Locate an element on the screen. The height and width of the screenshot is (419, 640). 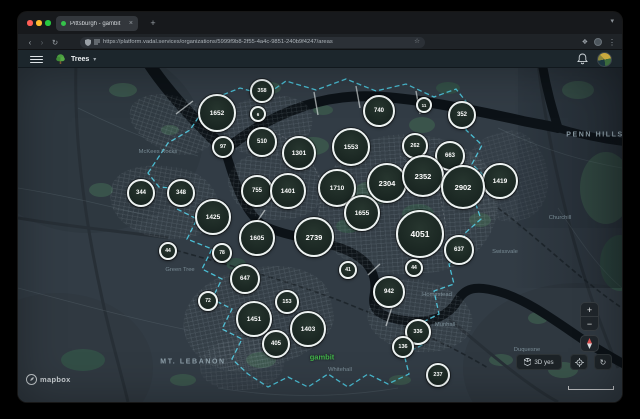
cluster-marker: 1652 is located at coordinates (217, 113).